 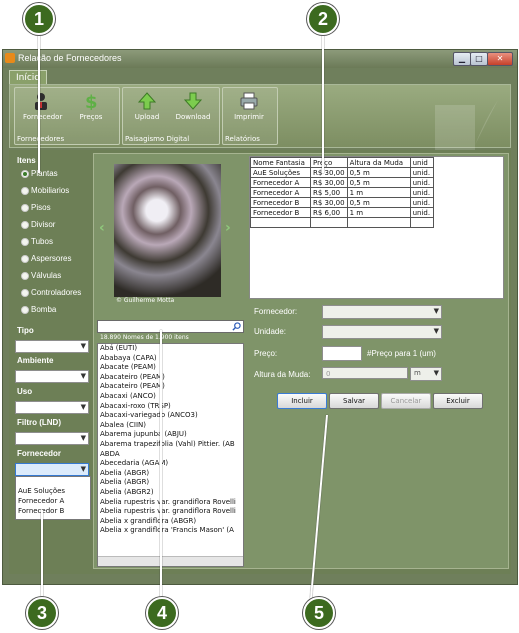 What do you see at coordinates (236, 326) in the screenshot?
I see `search-icon` at bounding box center [236, 326].